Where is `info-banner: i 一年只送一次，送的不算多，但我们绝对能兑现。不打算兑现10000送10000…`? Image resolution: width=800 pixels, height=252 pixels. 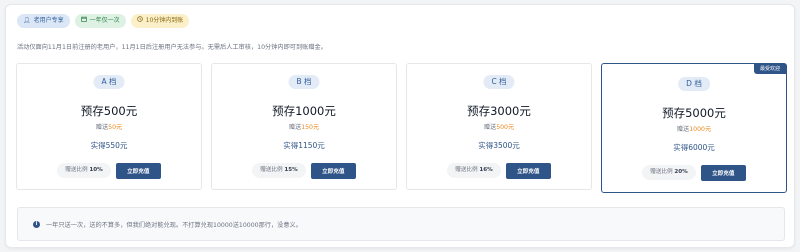 info-banner: i 一年只送一次，送的不算多，但我们绝对能兑现。不打算兑现10000送10000… is located at coordinates (401, 224).